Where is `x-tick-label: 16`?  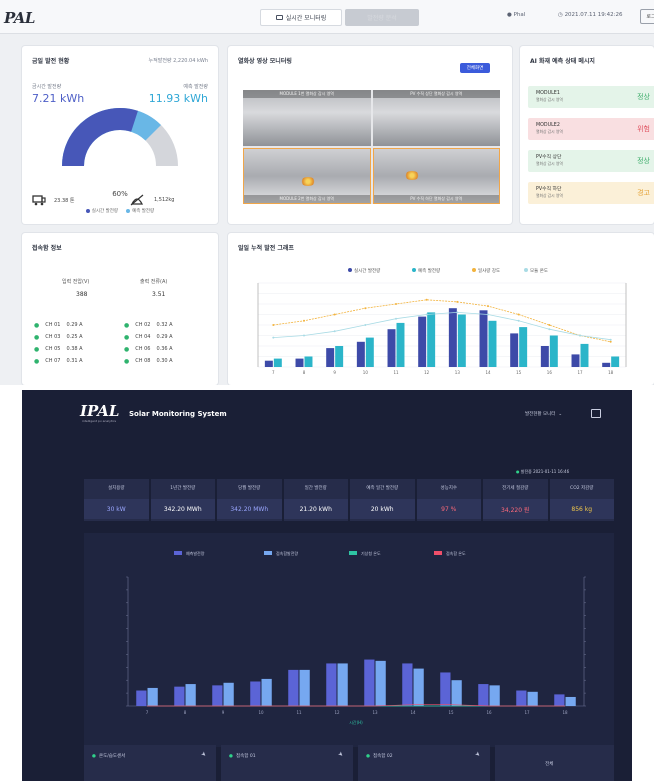 x-tick-label: 16 is located at coordinates (550, 372).